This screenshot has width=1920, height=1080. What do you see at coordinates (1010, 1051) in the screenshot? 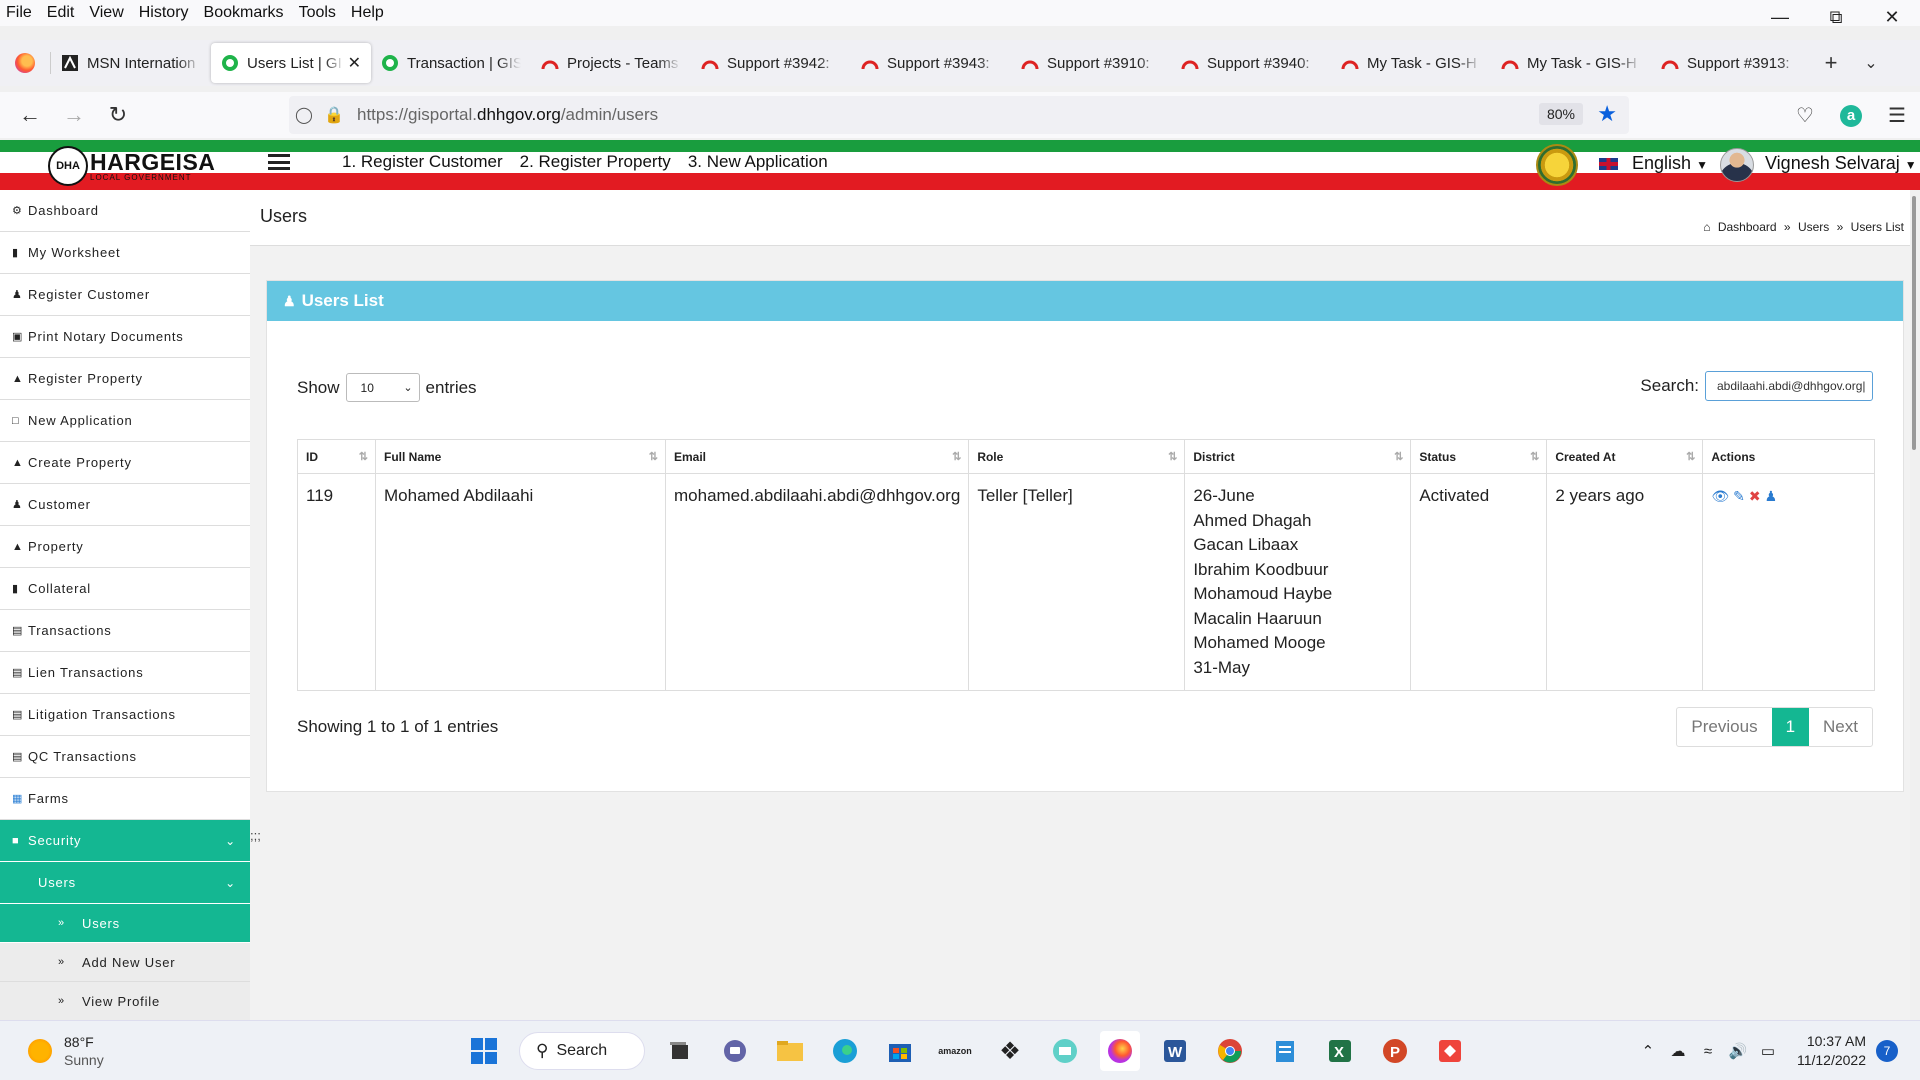
I see `dropbox-icon: ❖` at bounding box center [1010, 1051].